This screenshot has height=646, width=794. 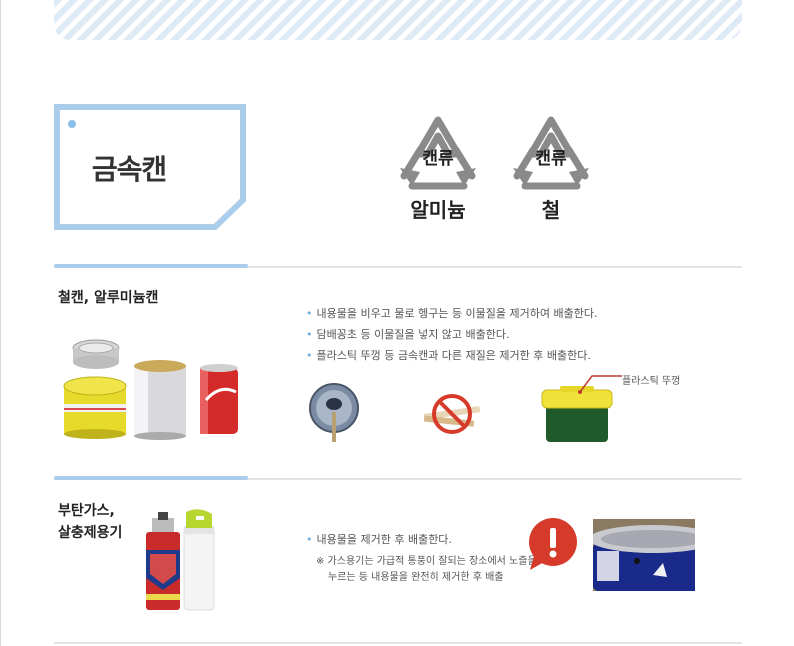 I want to click on bullet-item: • 내용물을 제거한 후 배출한다., so click(x=379, y=539).